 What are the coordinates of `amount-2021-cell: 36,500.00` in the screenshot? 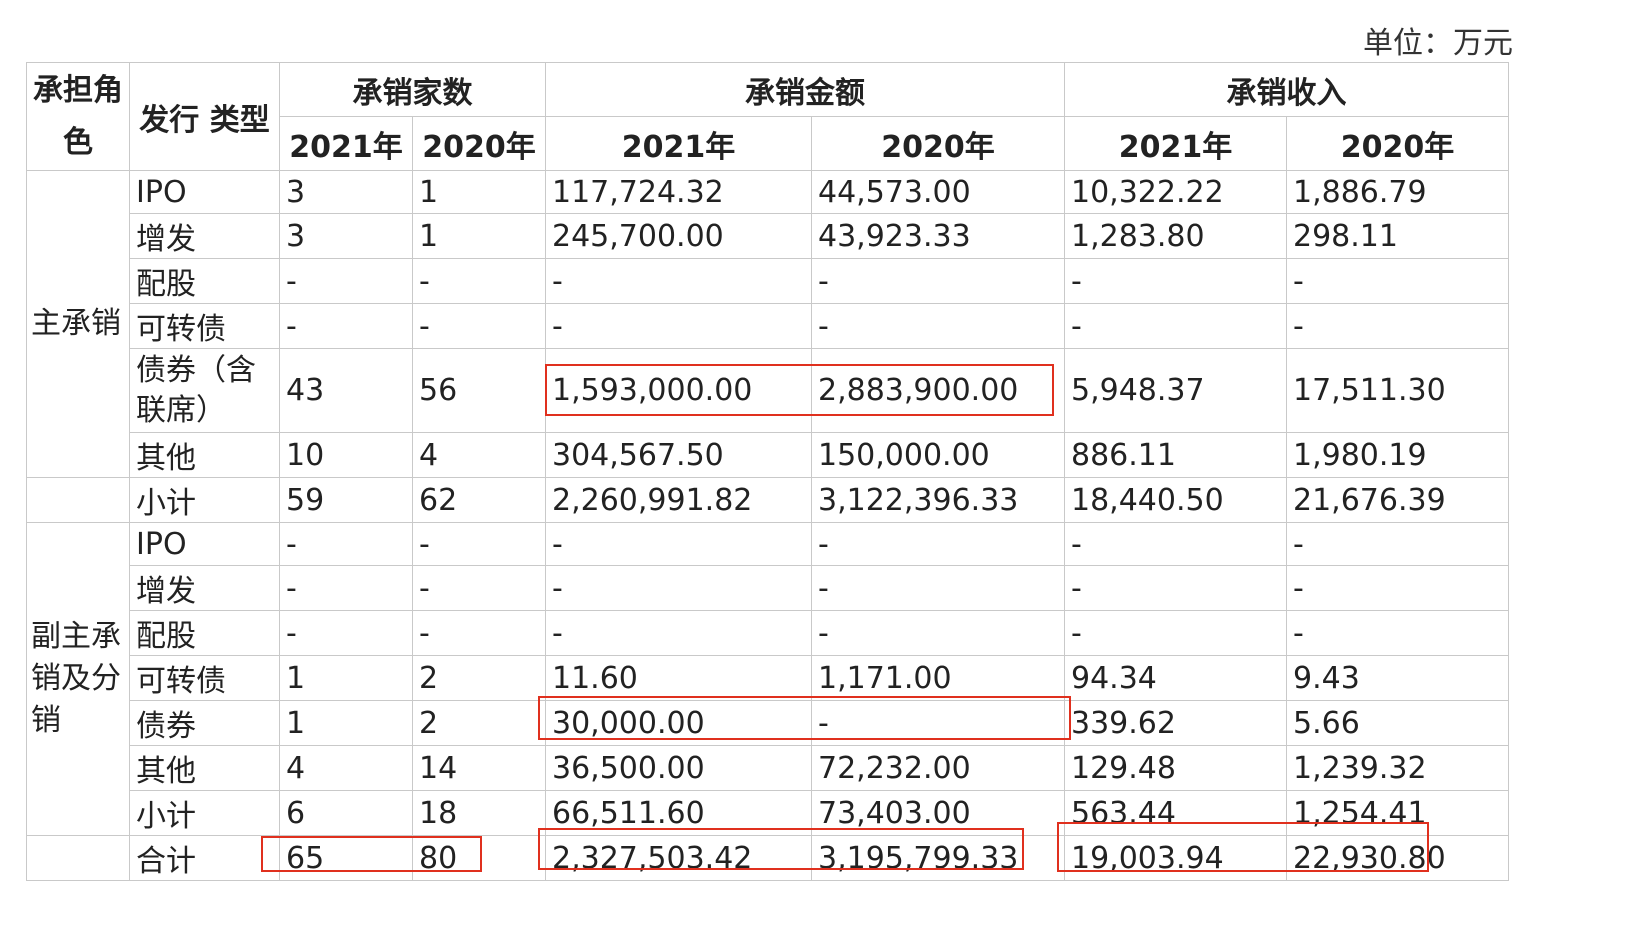 It's located at (678, 768).